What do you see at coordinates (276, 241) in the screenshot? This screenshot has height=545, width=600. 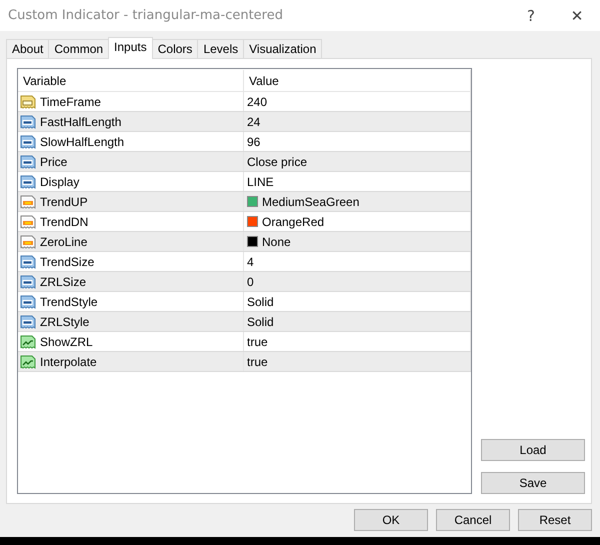 I see `variable-value: None` at bounding box center [276, 241].